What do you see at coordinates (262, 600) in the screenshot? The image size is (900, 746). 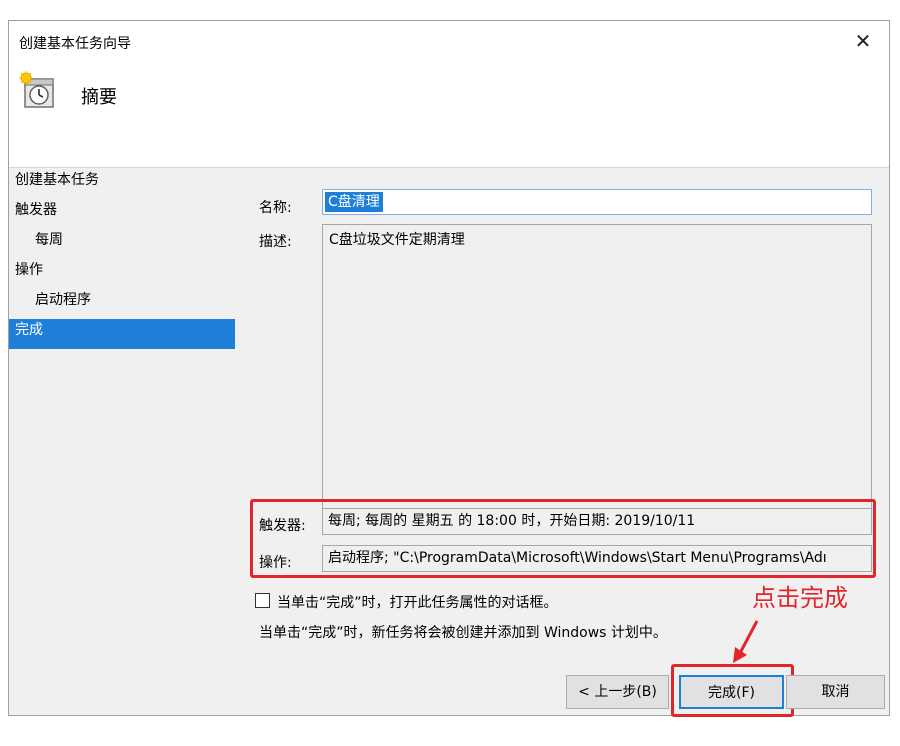 I see `open-properties-checkbox` at bounding box center [262, 600].